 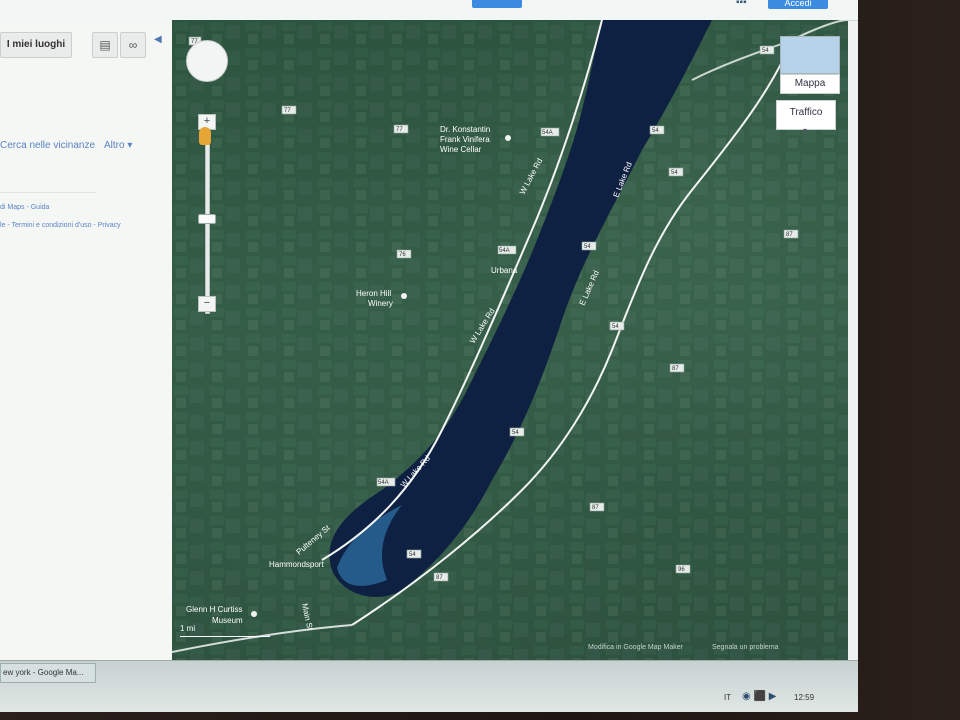 What do you see at coordinates (373, 293) in the screenshot?
I see `poi-label: Heron Hill` at bounding box center [373, 293].